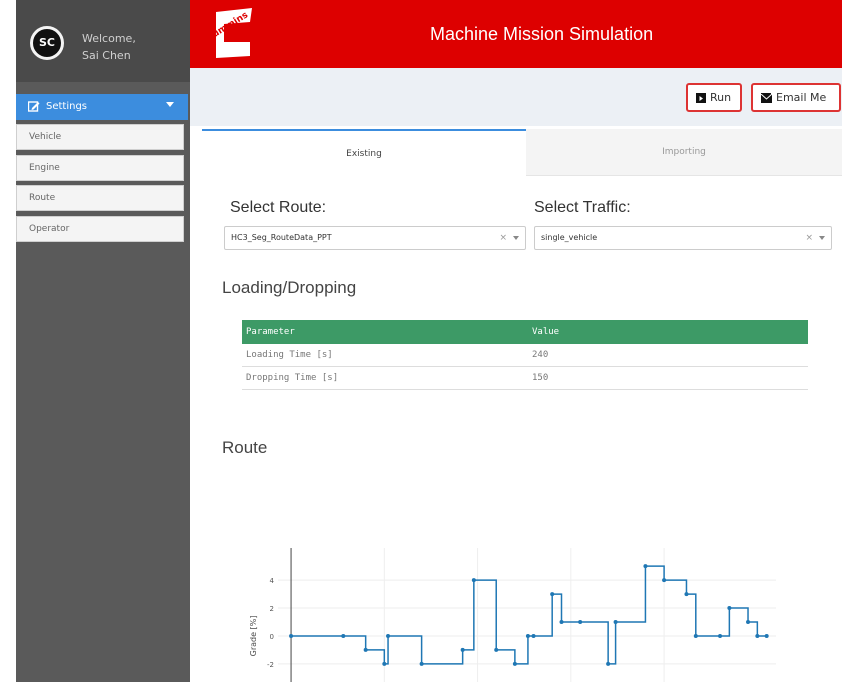 This screenshot has width=842, height=682. I want to click on series-line, so click(529, 615).